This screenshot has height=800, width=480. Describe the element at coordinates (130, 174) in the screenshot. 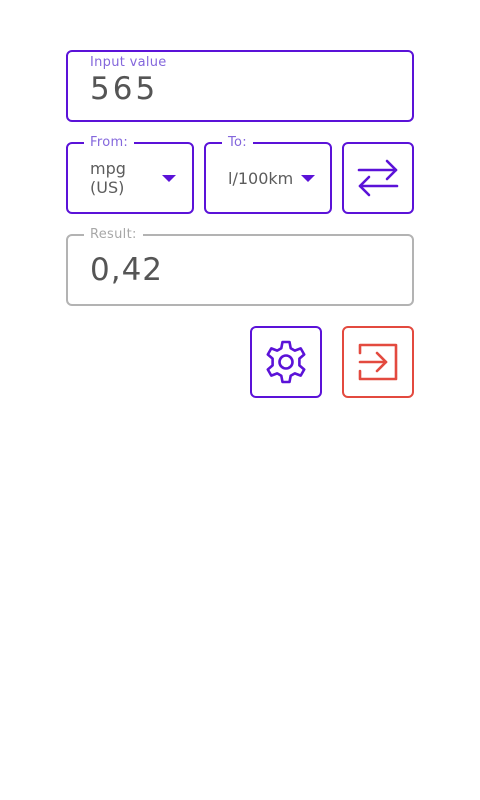

I see `from-unit-select: From: mpg (US)` at that location.